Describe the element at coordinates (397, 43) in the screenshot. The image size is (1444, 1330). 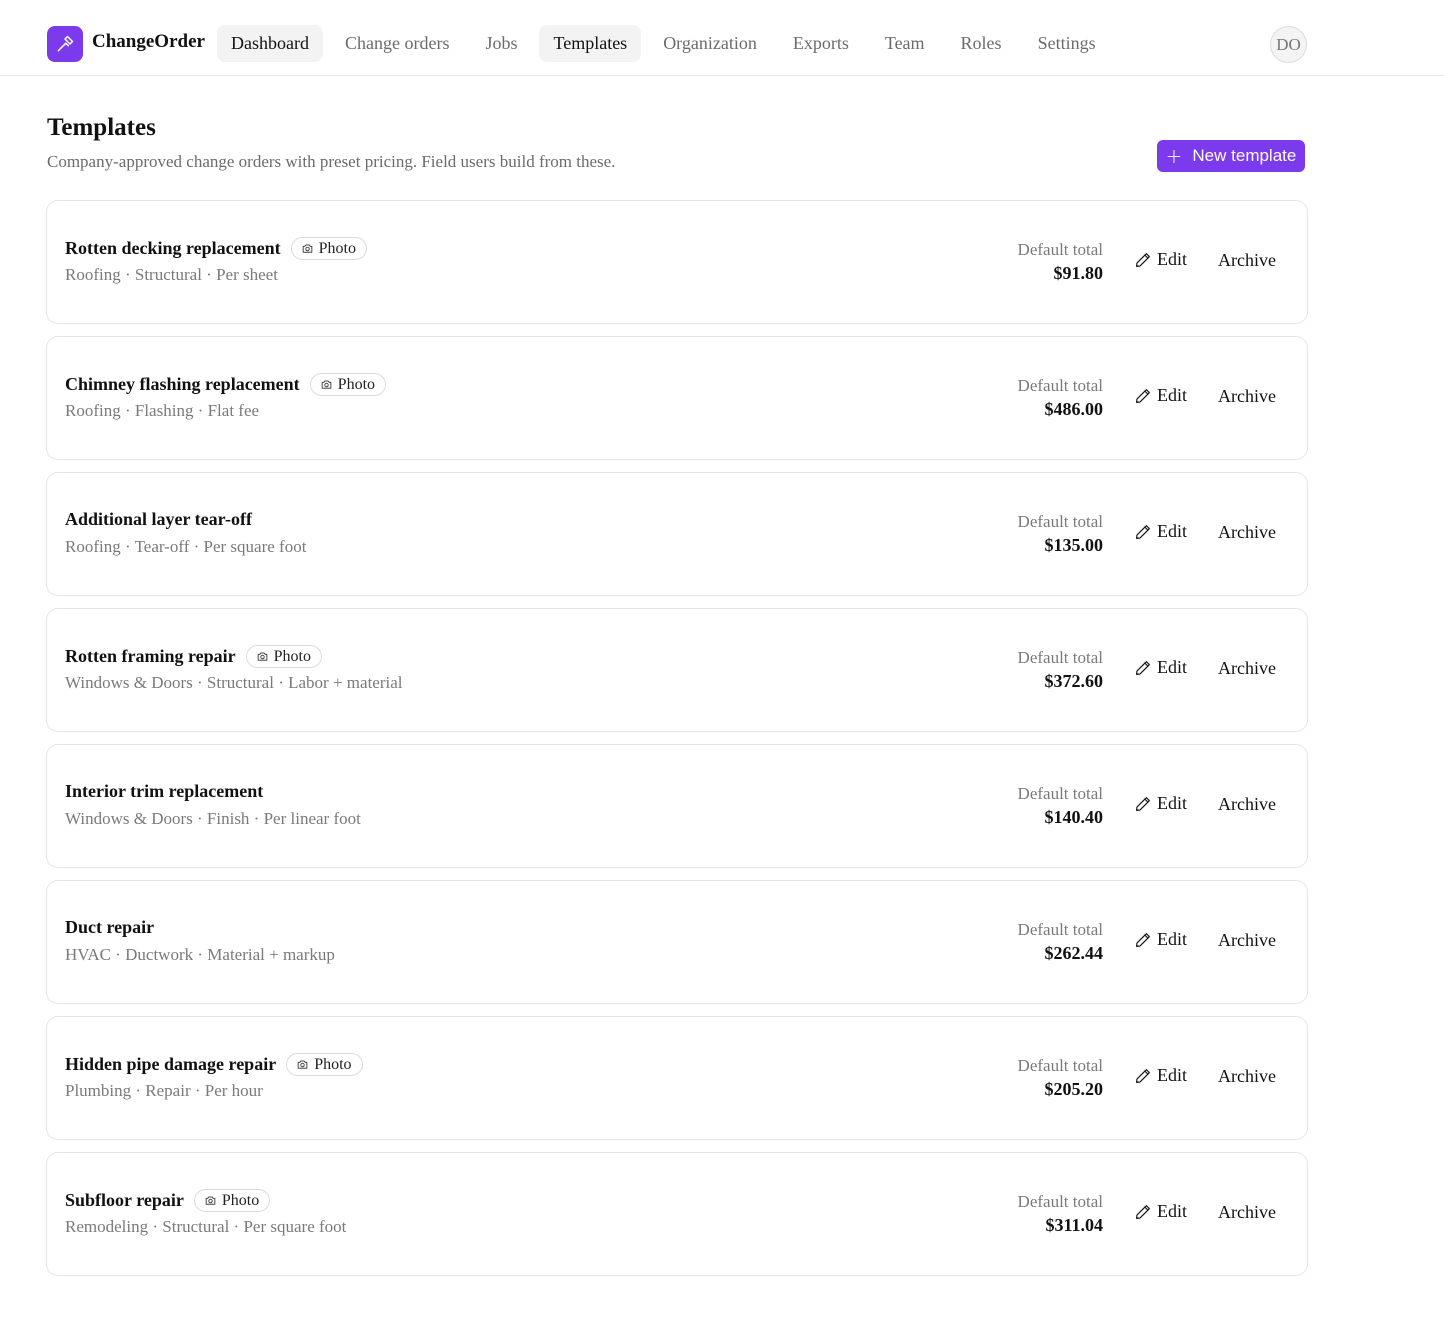
I see `nav-change-orders: Change orders` at that location.